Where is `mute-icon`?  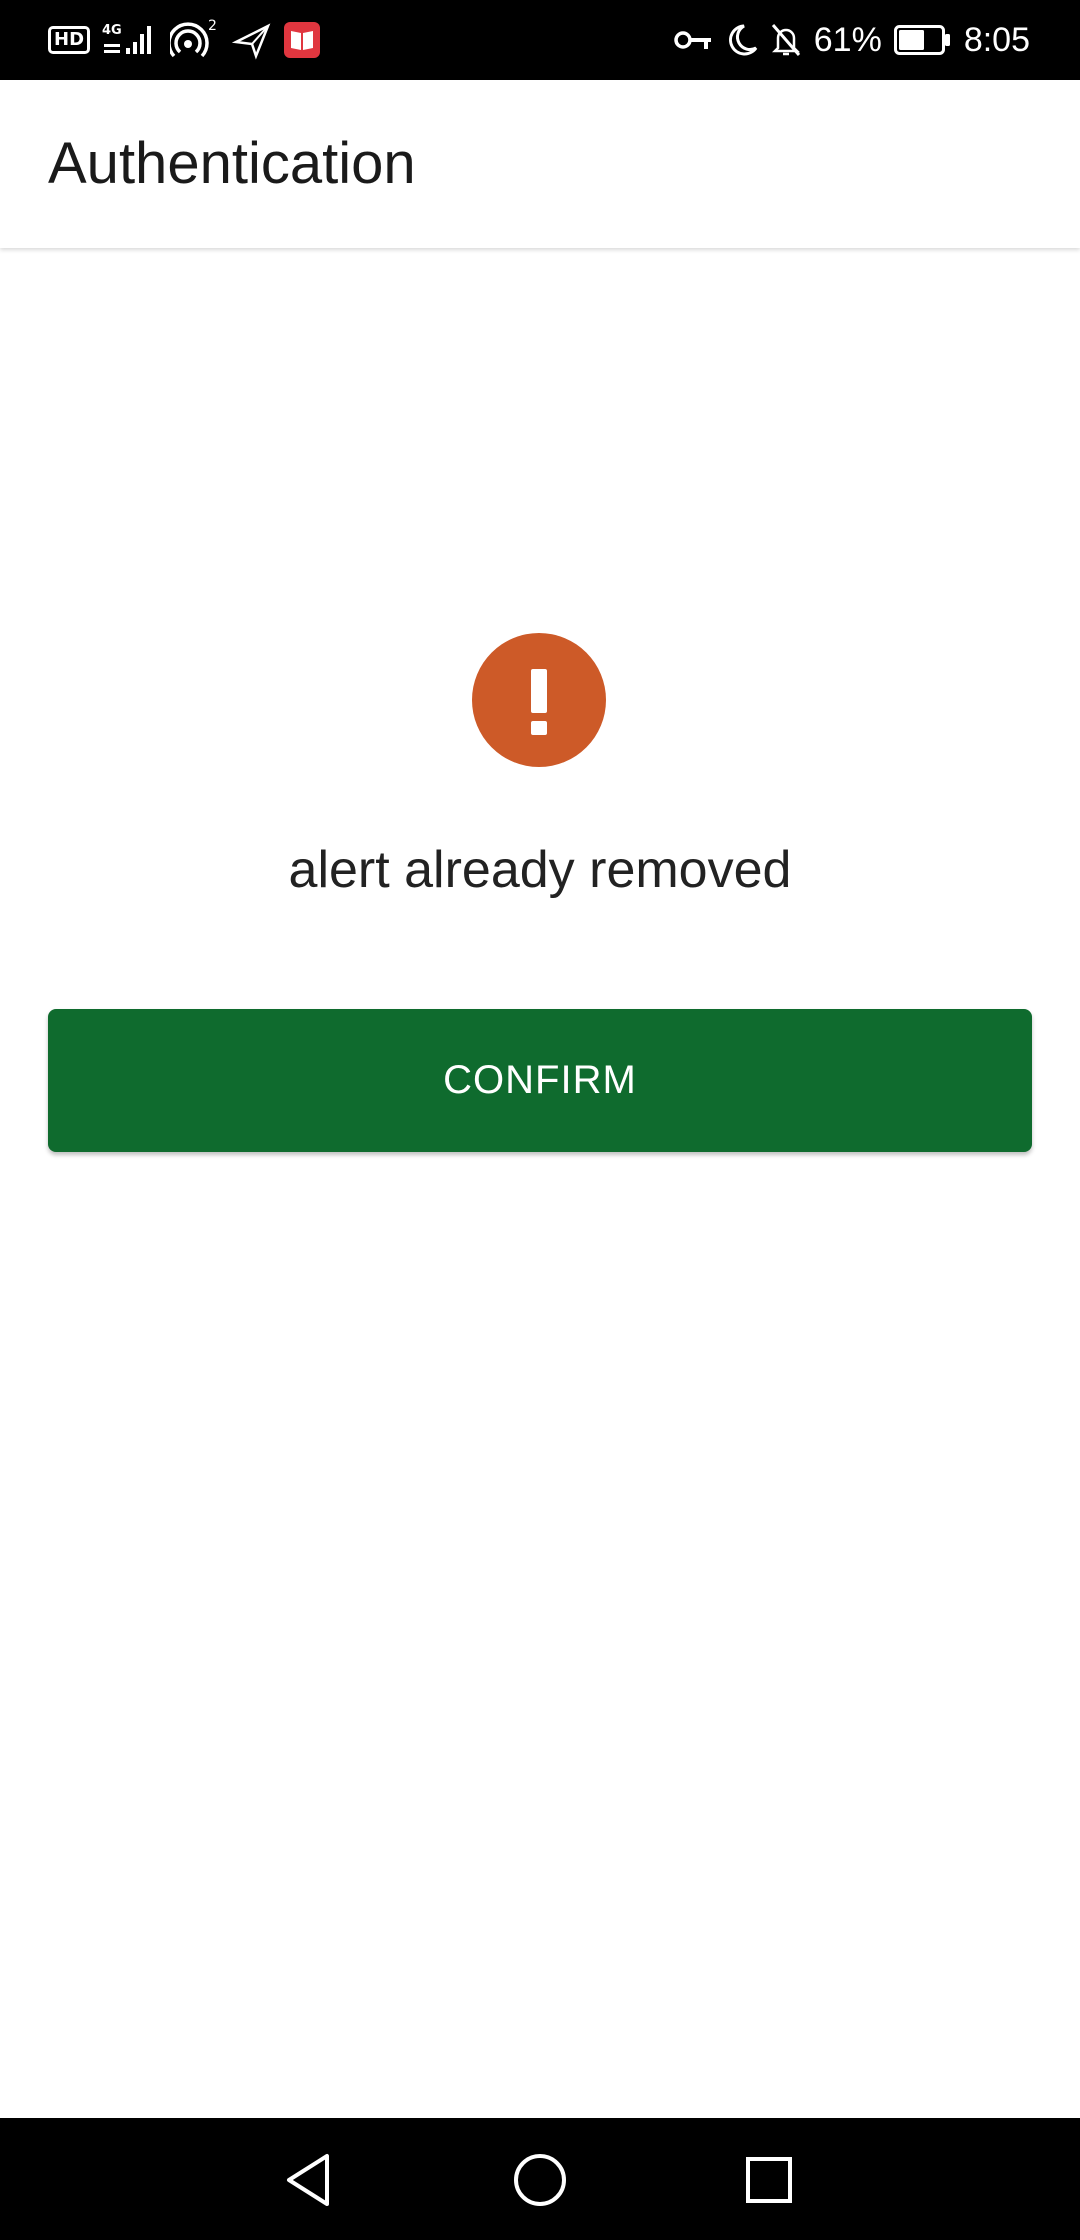
mute-icon is located at coordinates (786, 40).